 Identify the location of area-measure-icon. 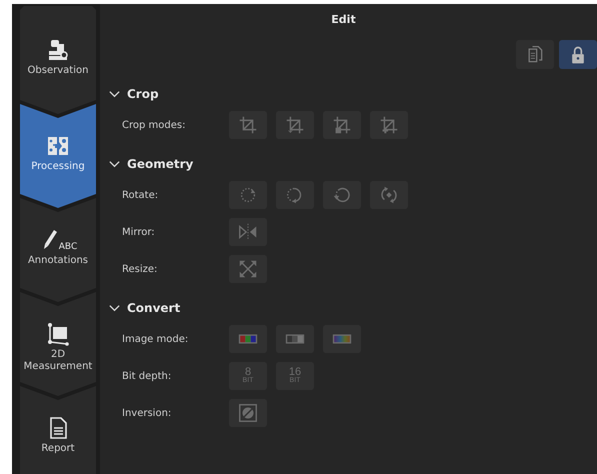
(58, 334).